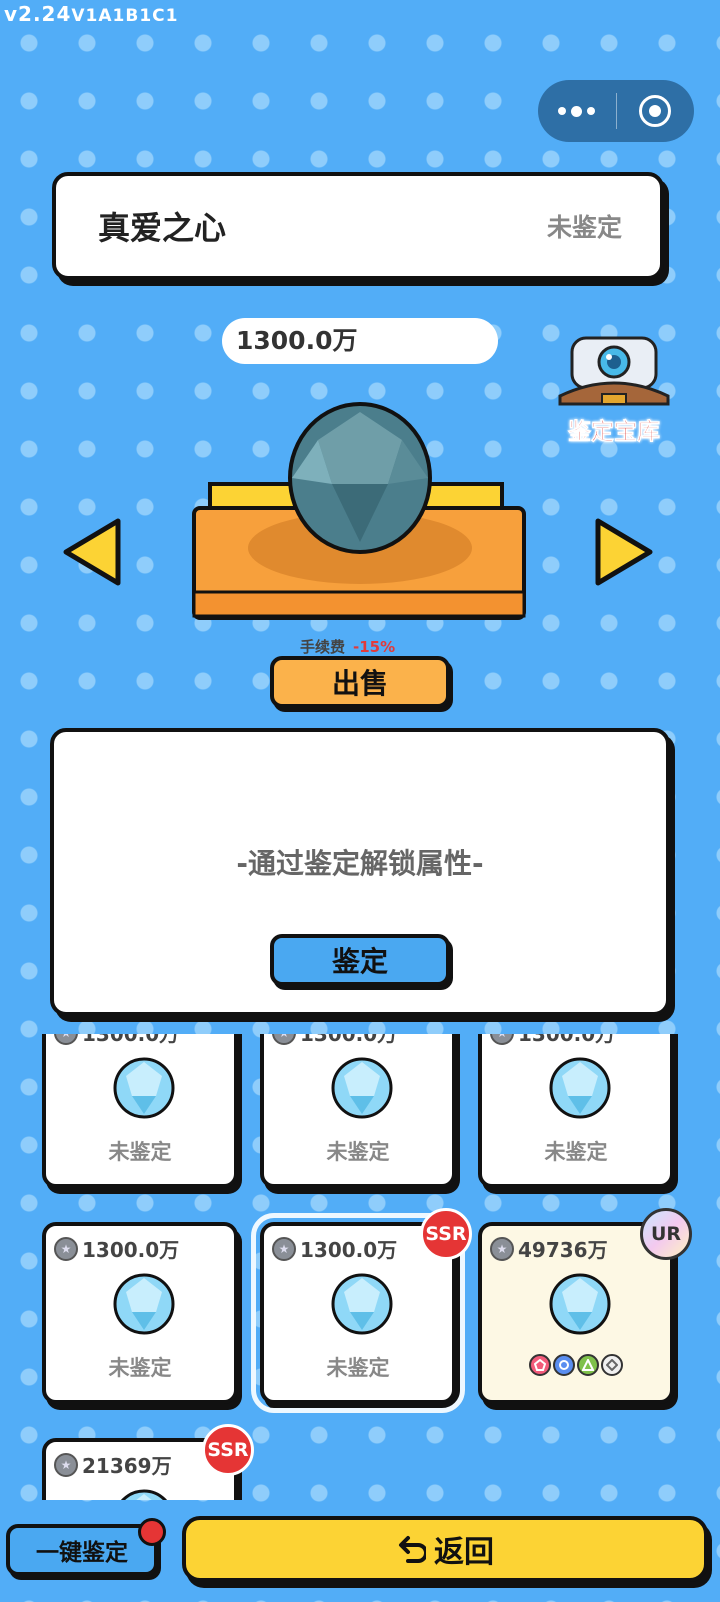  What do you see at coordinates (162, 228) in the screenshot?
I see `item-name: 真爱之心` at bounding box center [162, 228].